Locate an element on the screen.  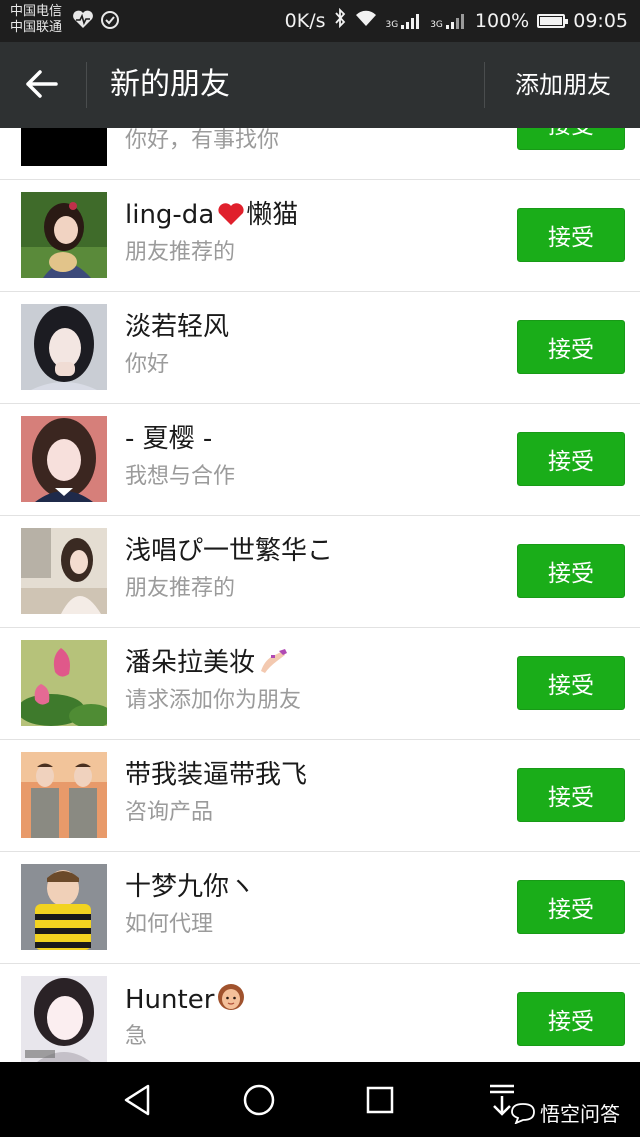
friend-name: 潘朵拉美妆 is located at coordinates (207, 665).